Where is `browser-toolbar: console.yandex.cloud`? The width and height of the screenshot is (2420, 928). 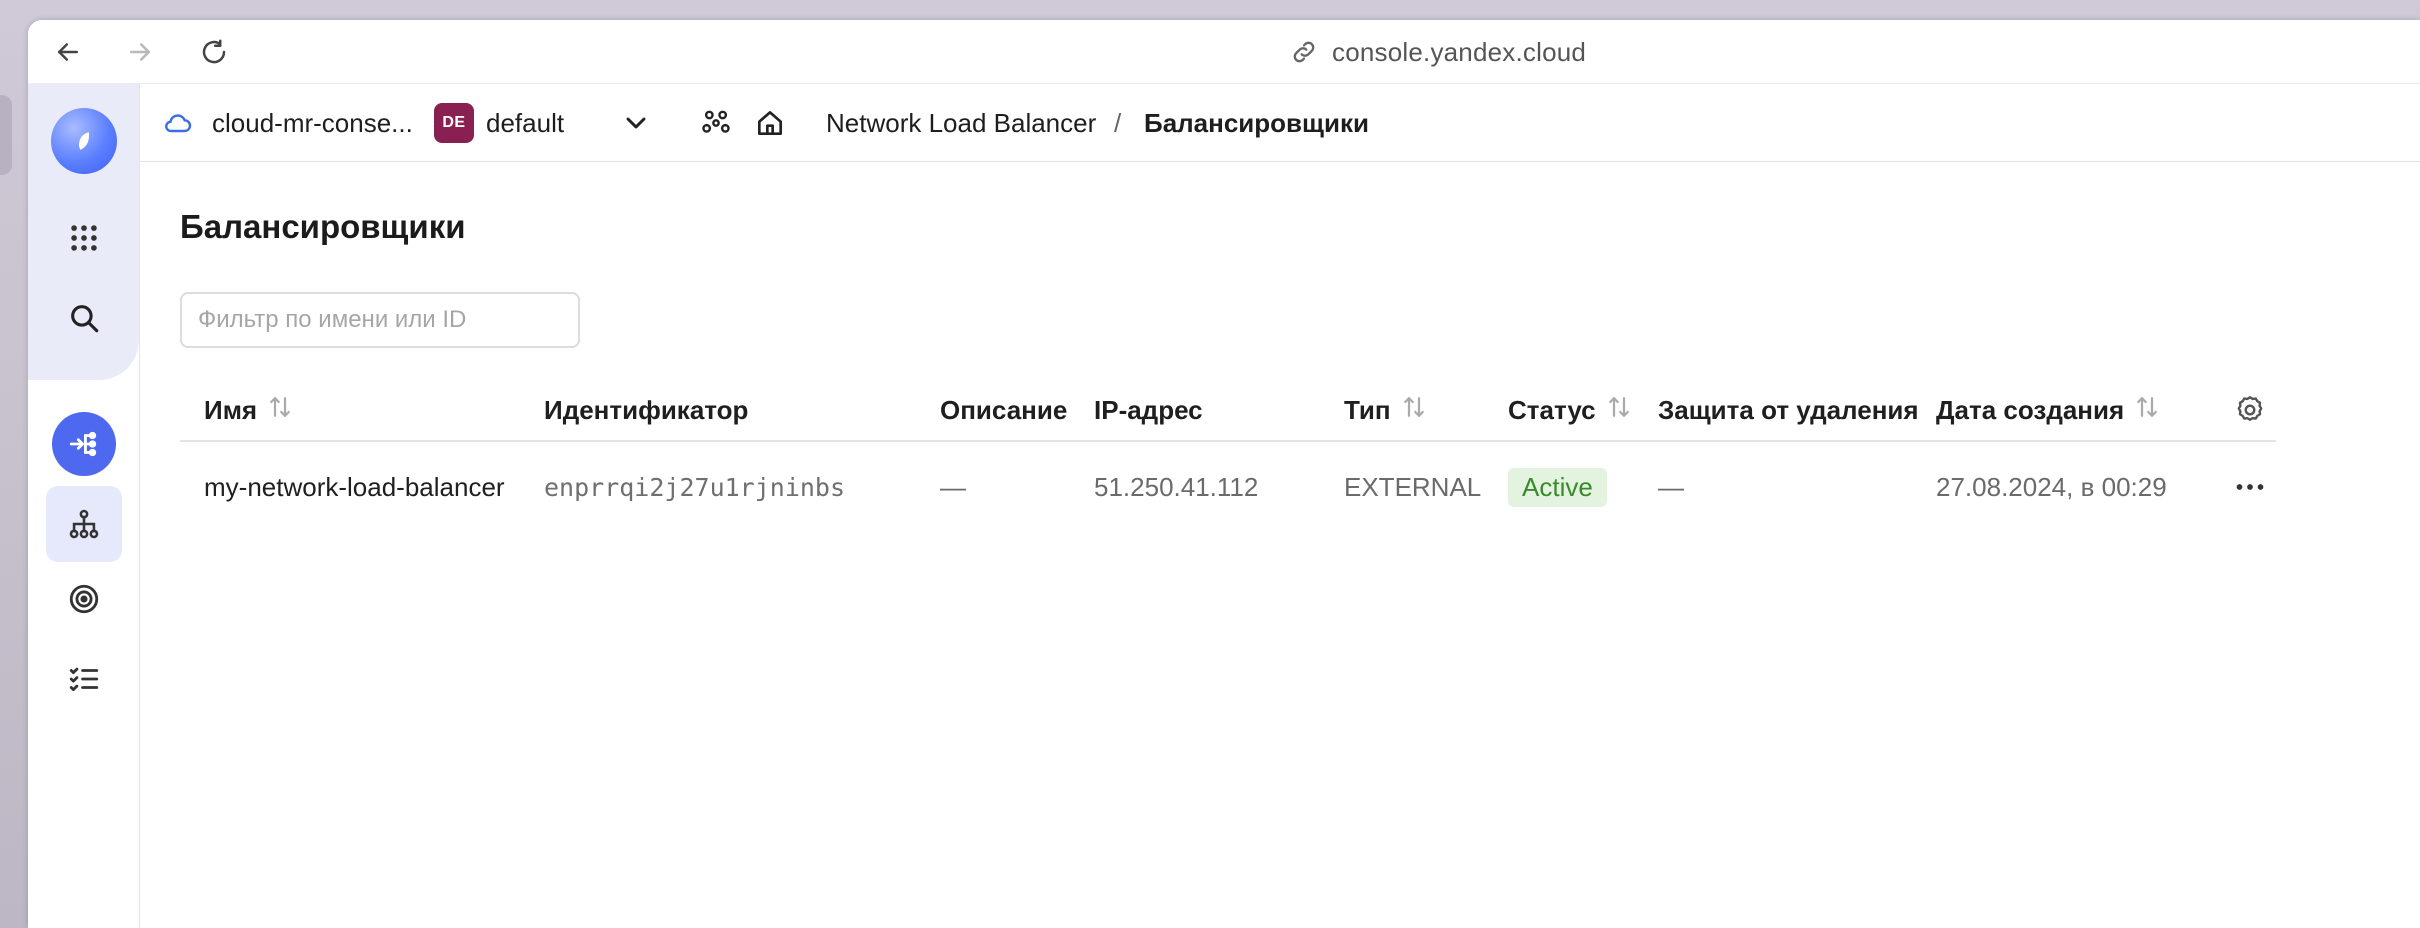 browser-toolbar: console.yandex.cloud is located at coordinates (1224, 52).